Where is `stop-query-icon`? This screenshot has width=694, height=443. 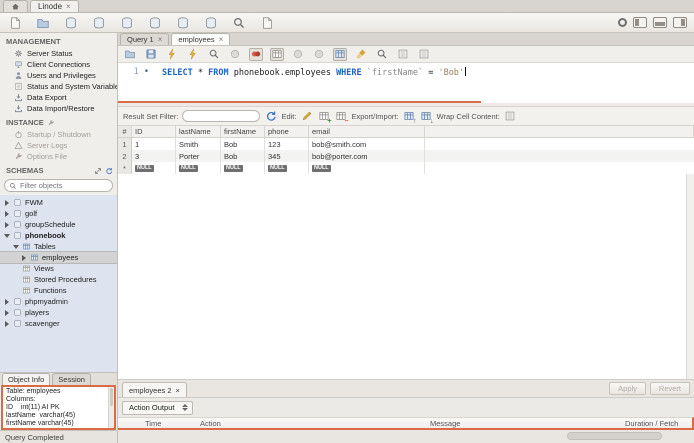
stop-query-icon is located at coordinates (235, 54).